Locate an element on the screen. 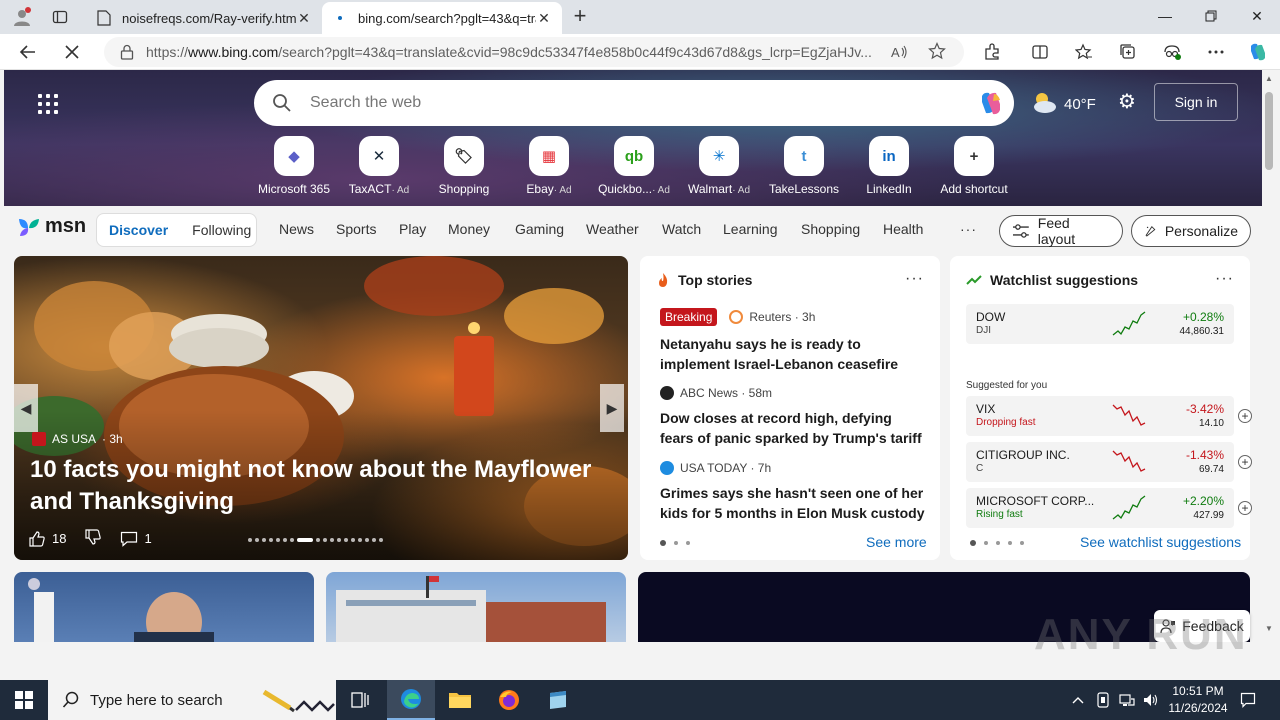 This screenshot has width=1280, height=720. search-input is located at coordinates (630, 103).